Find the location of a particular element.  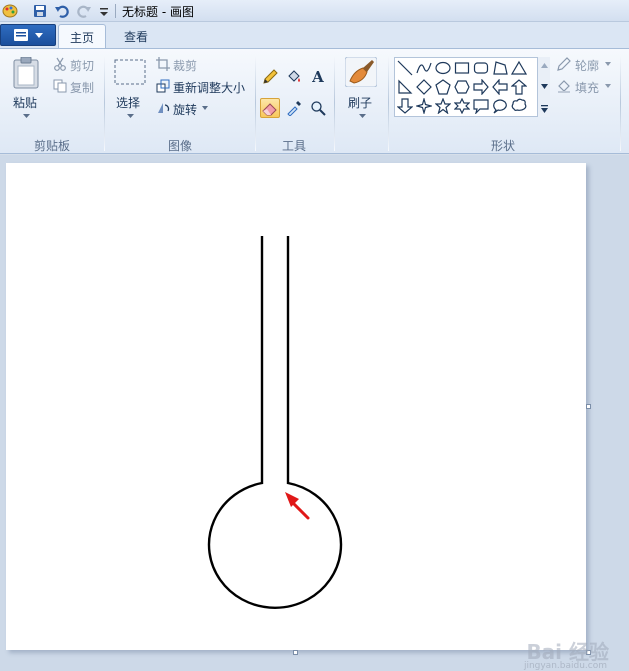

diamond-shape-button is located at coordinates (424, 87).